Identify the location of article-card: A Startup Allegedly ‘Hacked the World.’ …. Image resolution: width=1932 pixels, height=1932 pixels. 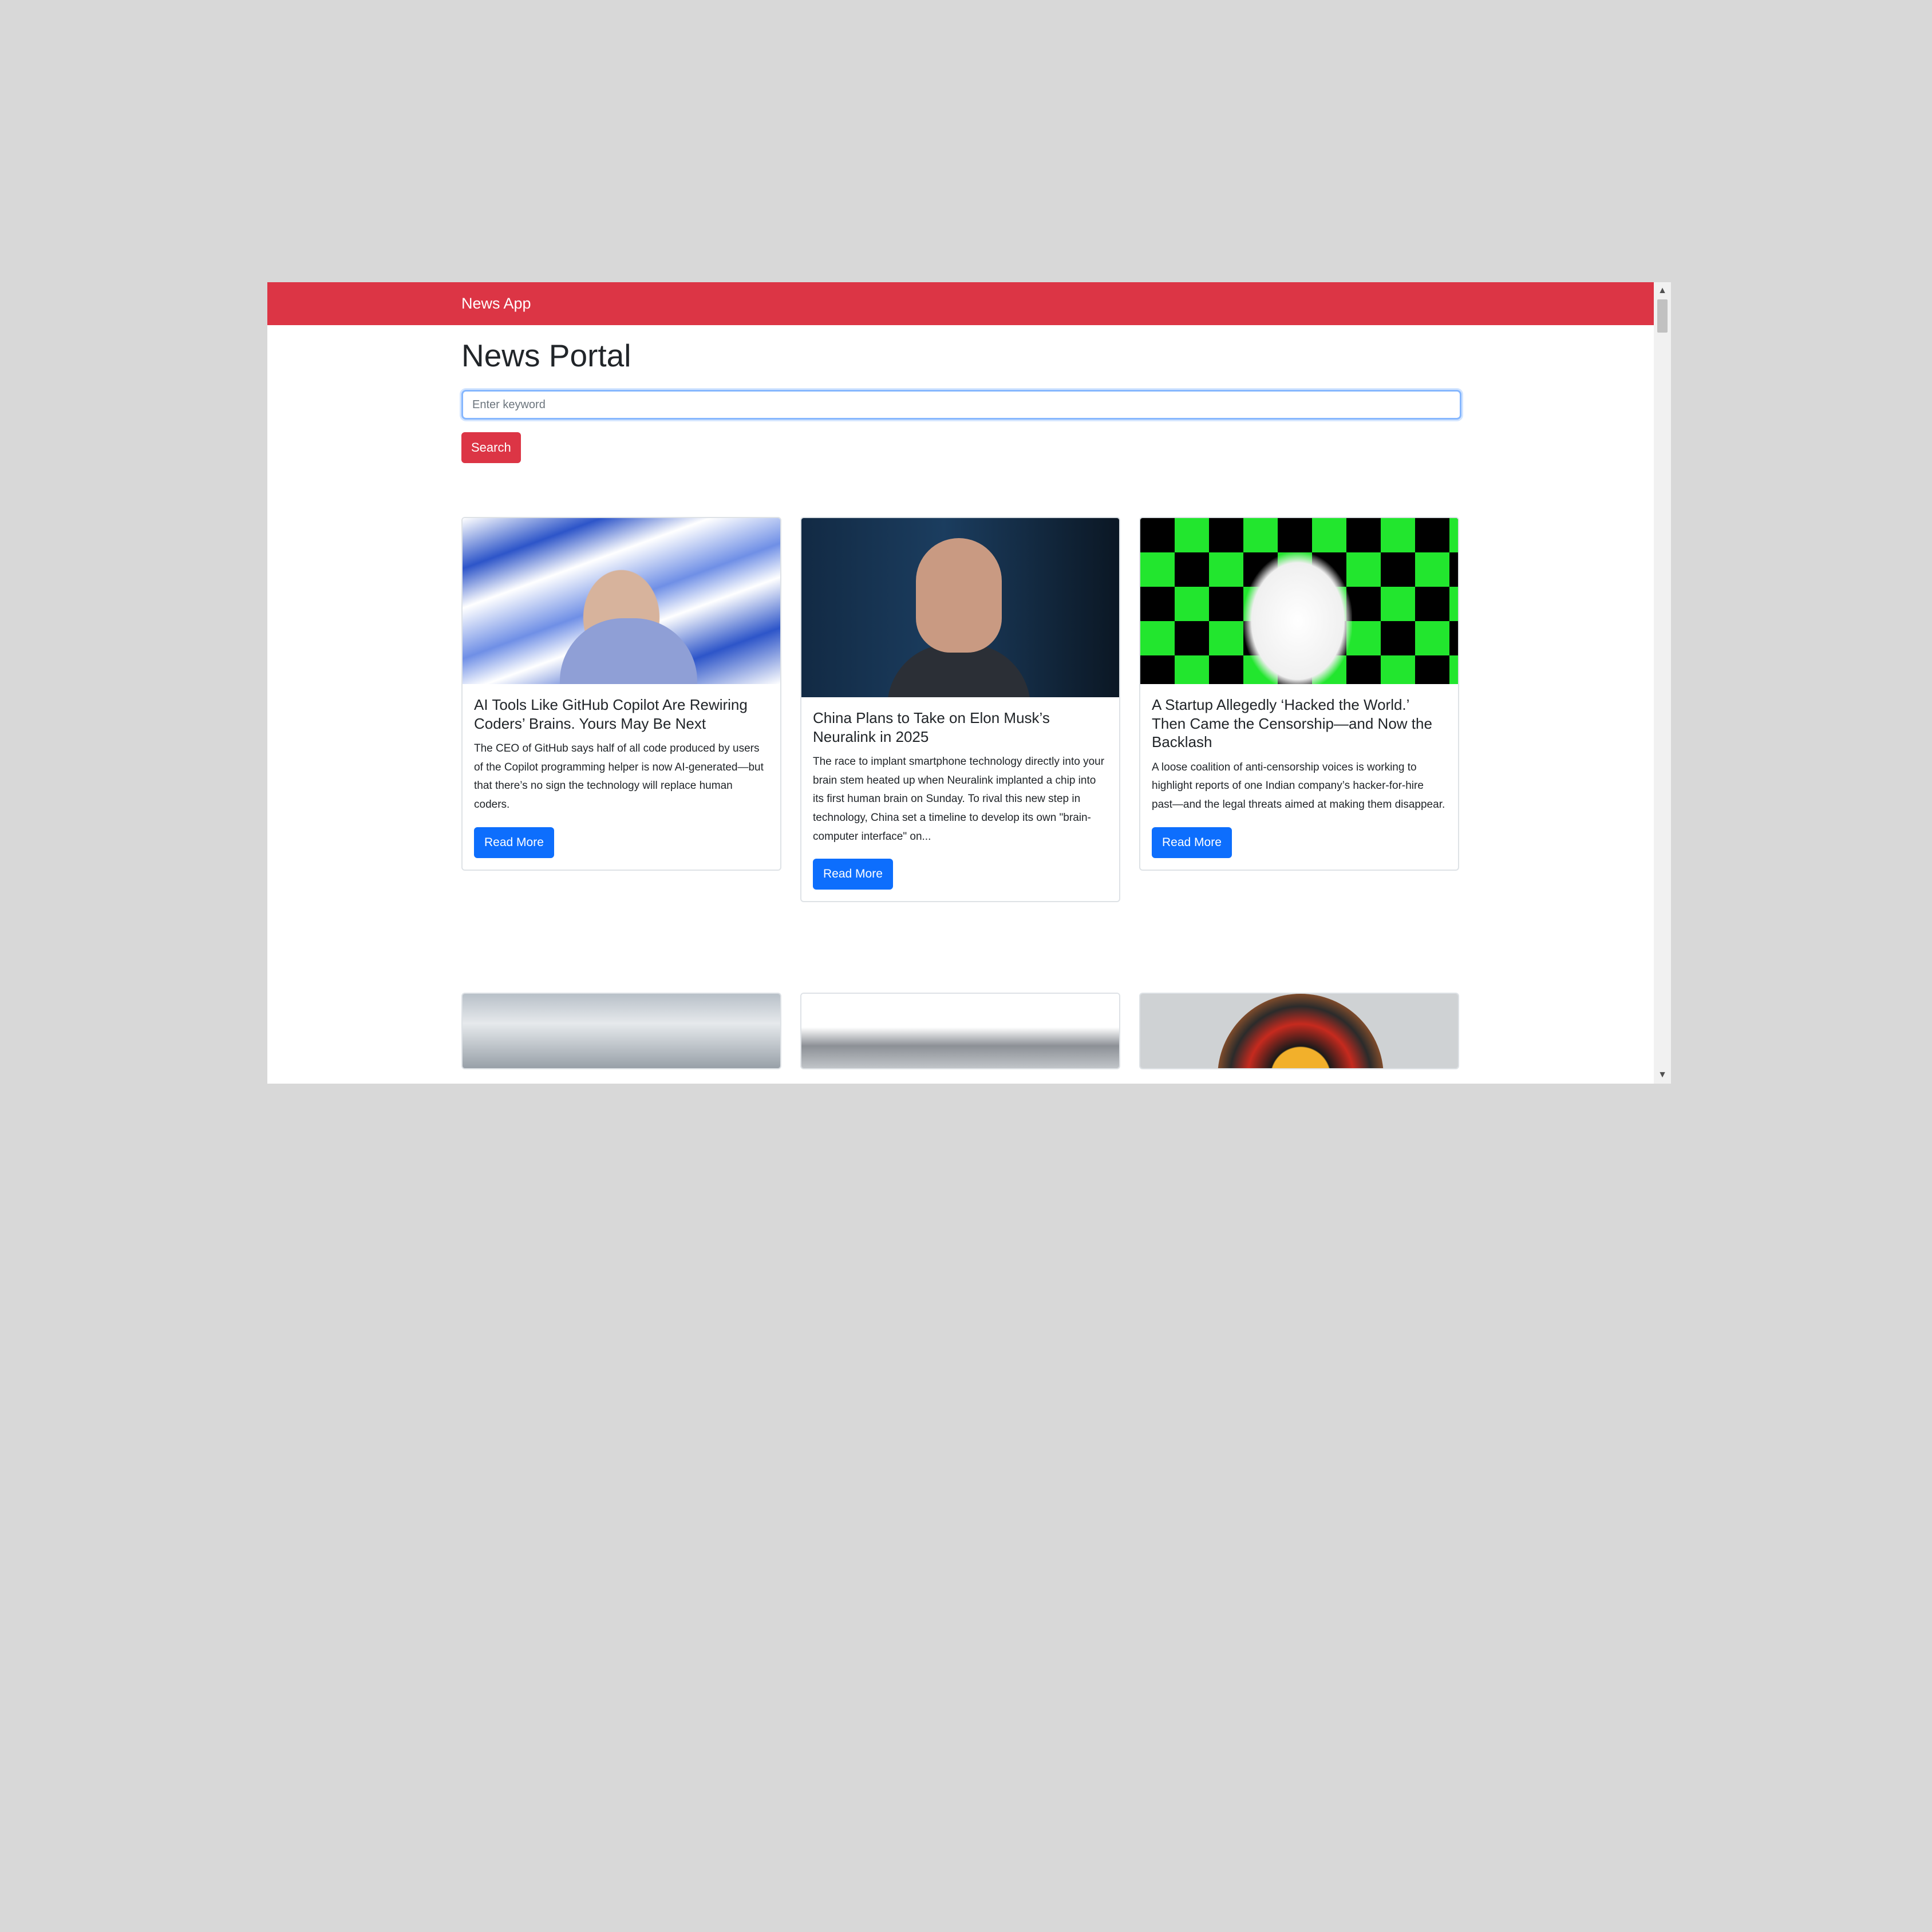
(1299, 694).